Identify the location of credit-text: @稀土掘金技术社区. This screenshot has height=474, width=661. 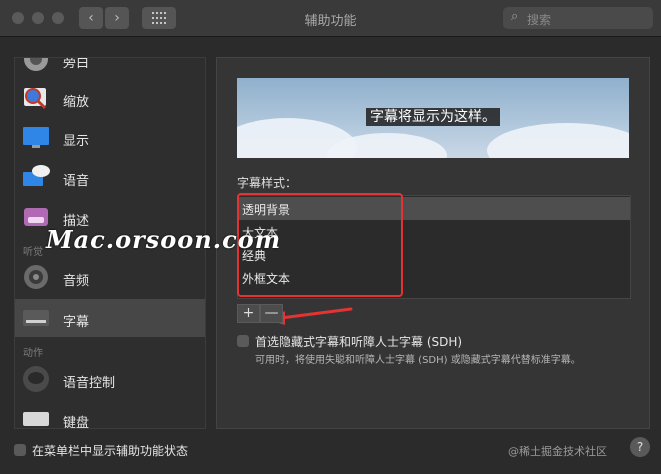
(557, 451).